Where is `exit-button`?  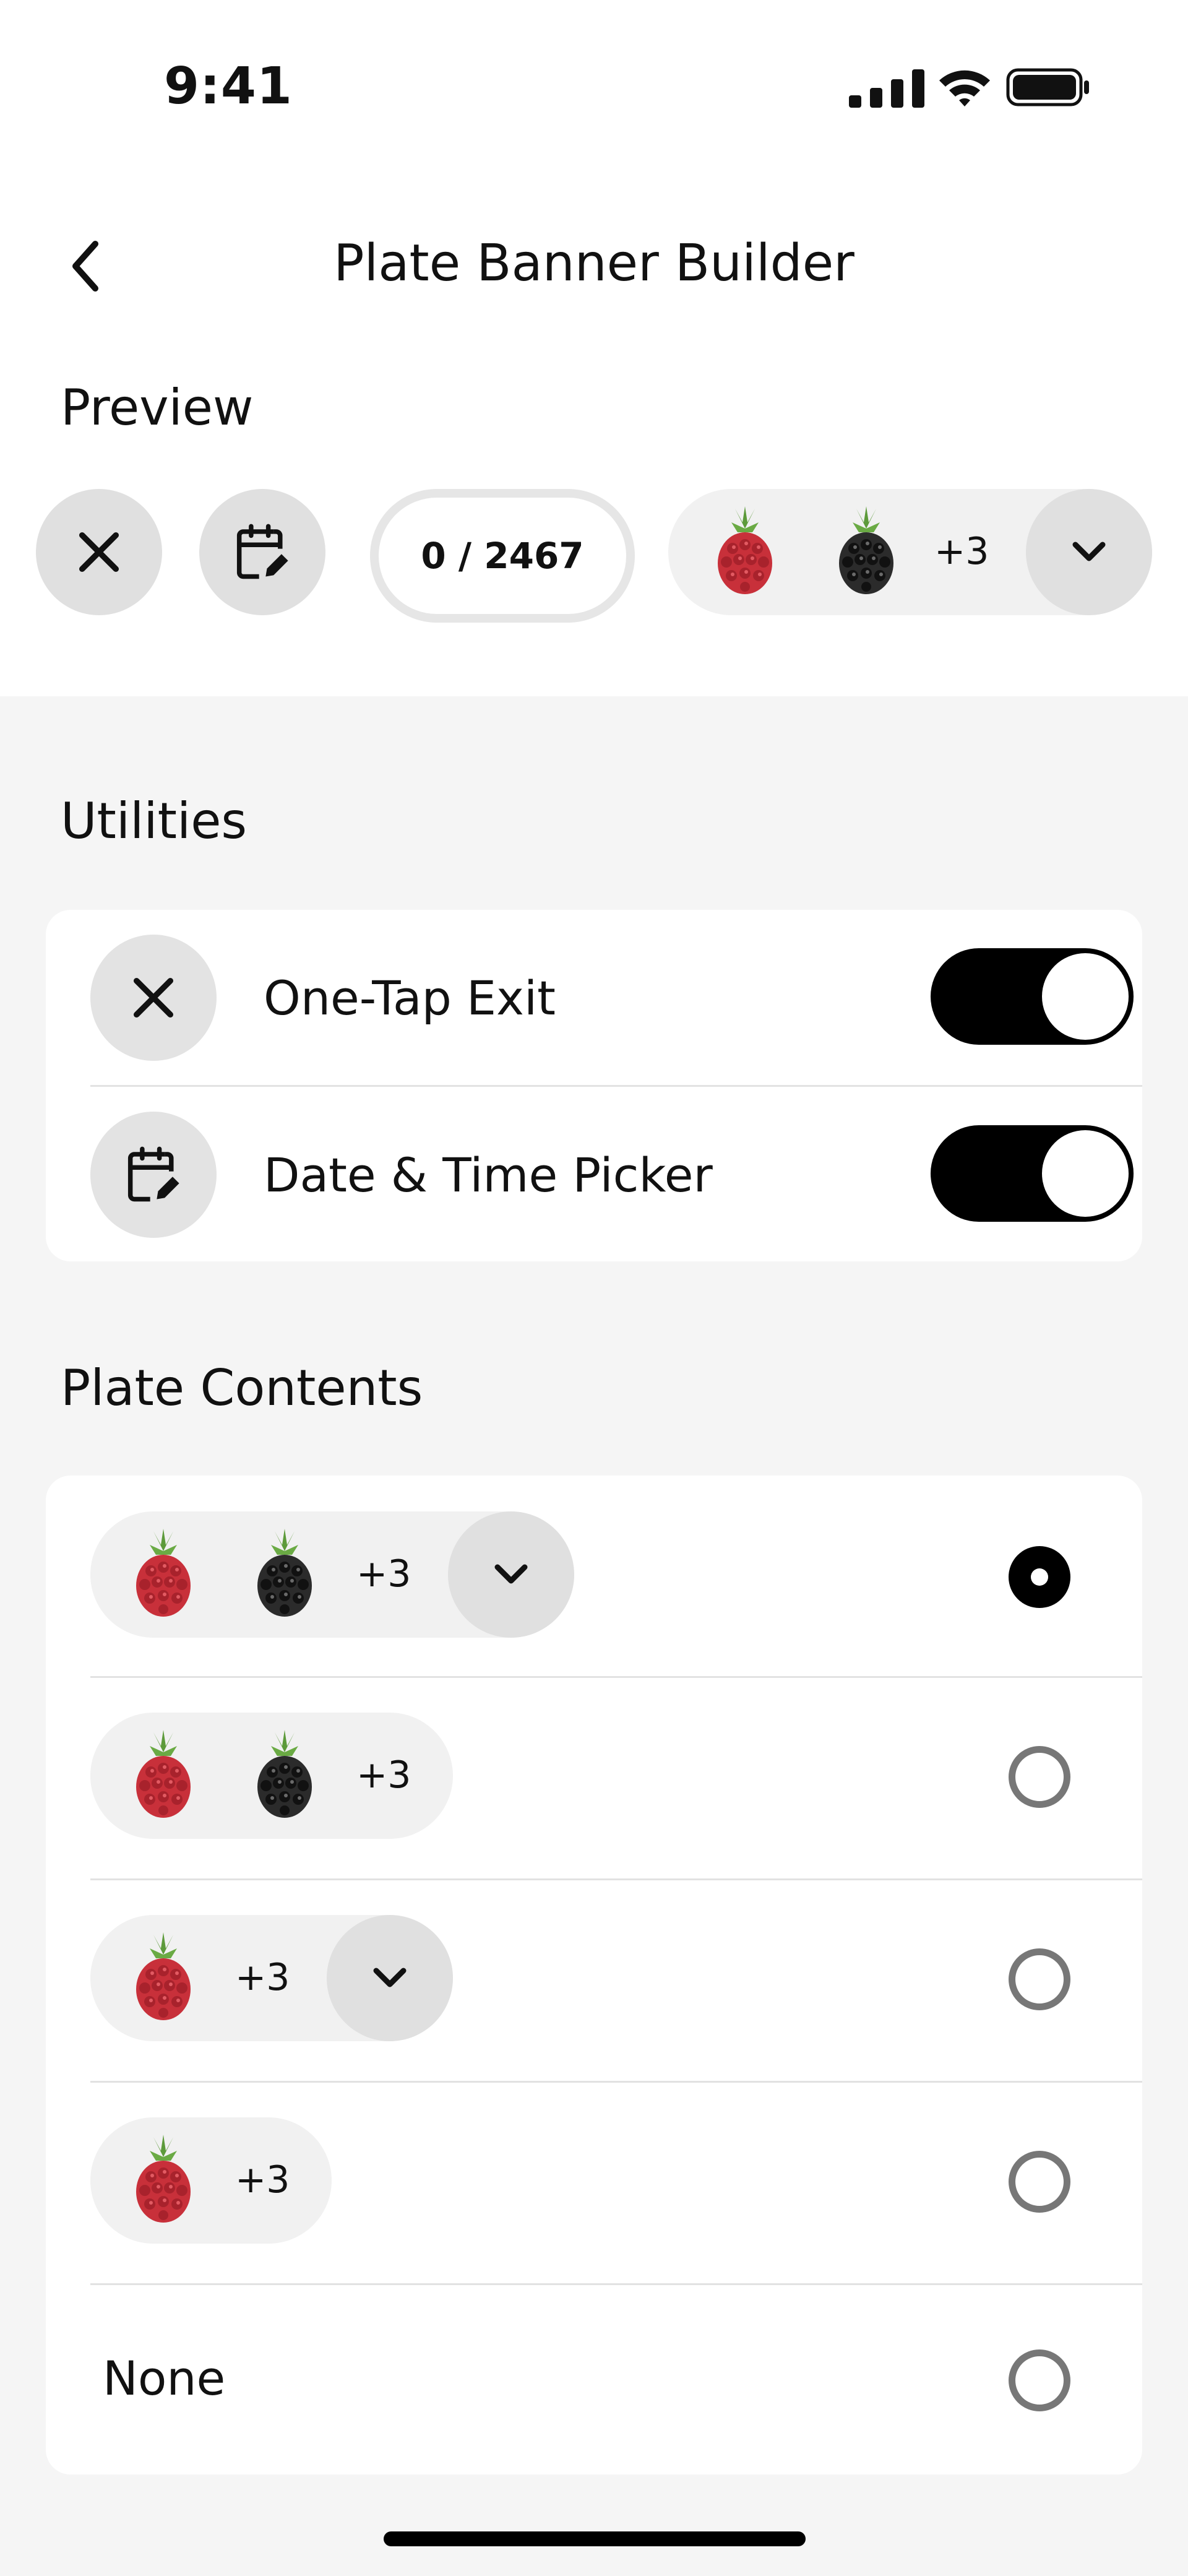
exit-button is located at coordinates (99, 552).